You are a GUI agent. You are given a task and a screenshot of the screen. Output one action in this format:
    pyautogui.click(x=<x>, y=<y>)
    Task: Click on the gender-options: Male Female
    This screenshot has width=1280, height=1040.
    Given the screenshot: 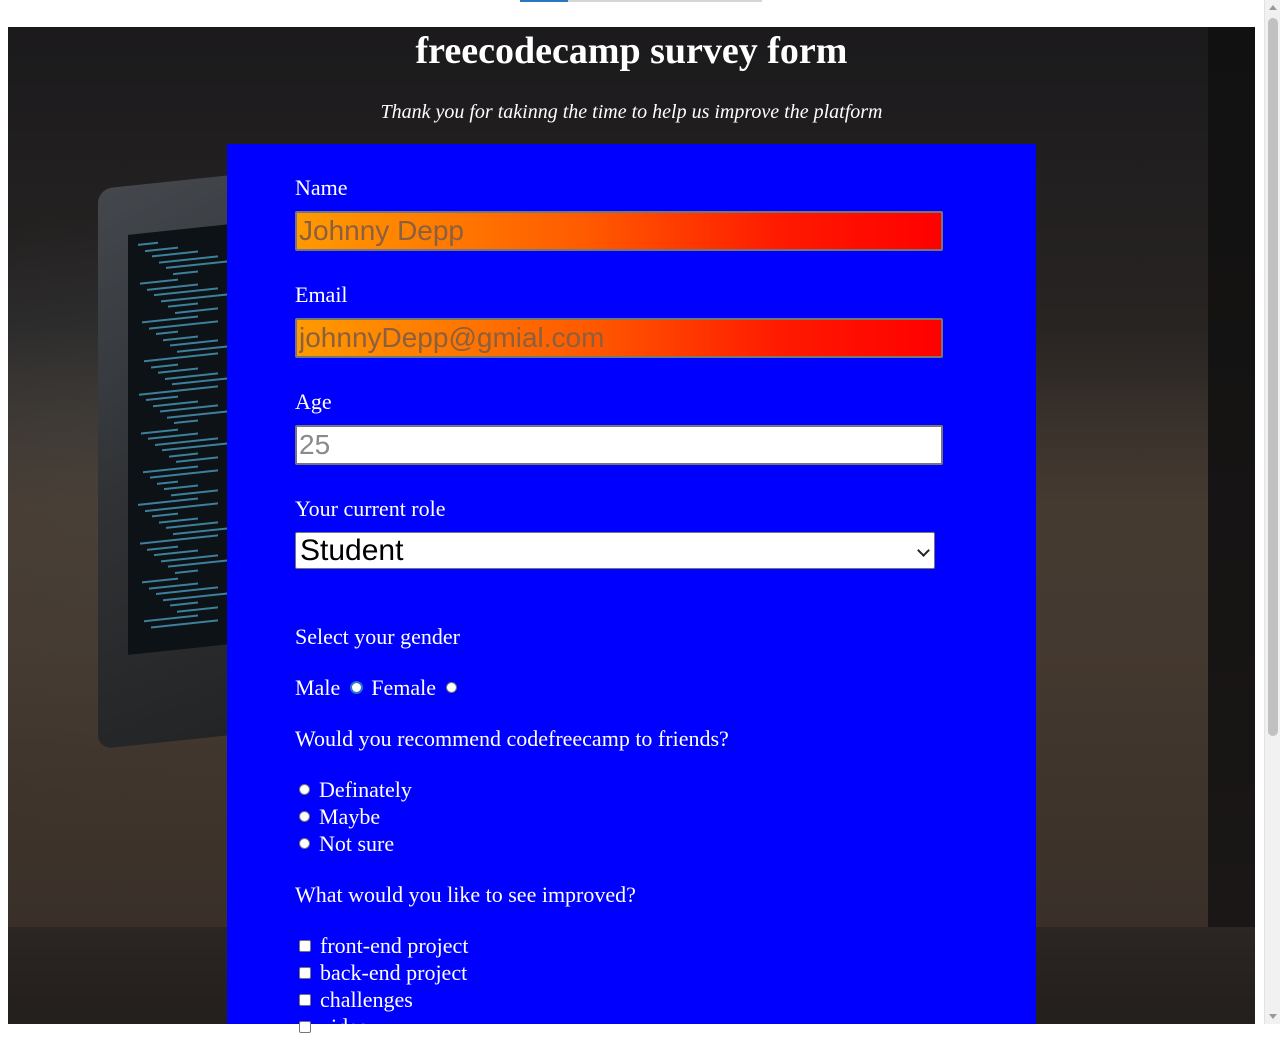 What is the action you would take?
    pyautogui.click(x=380, y=688)
    